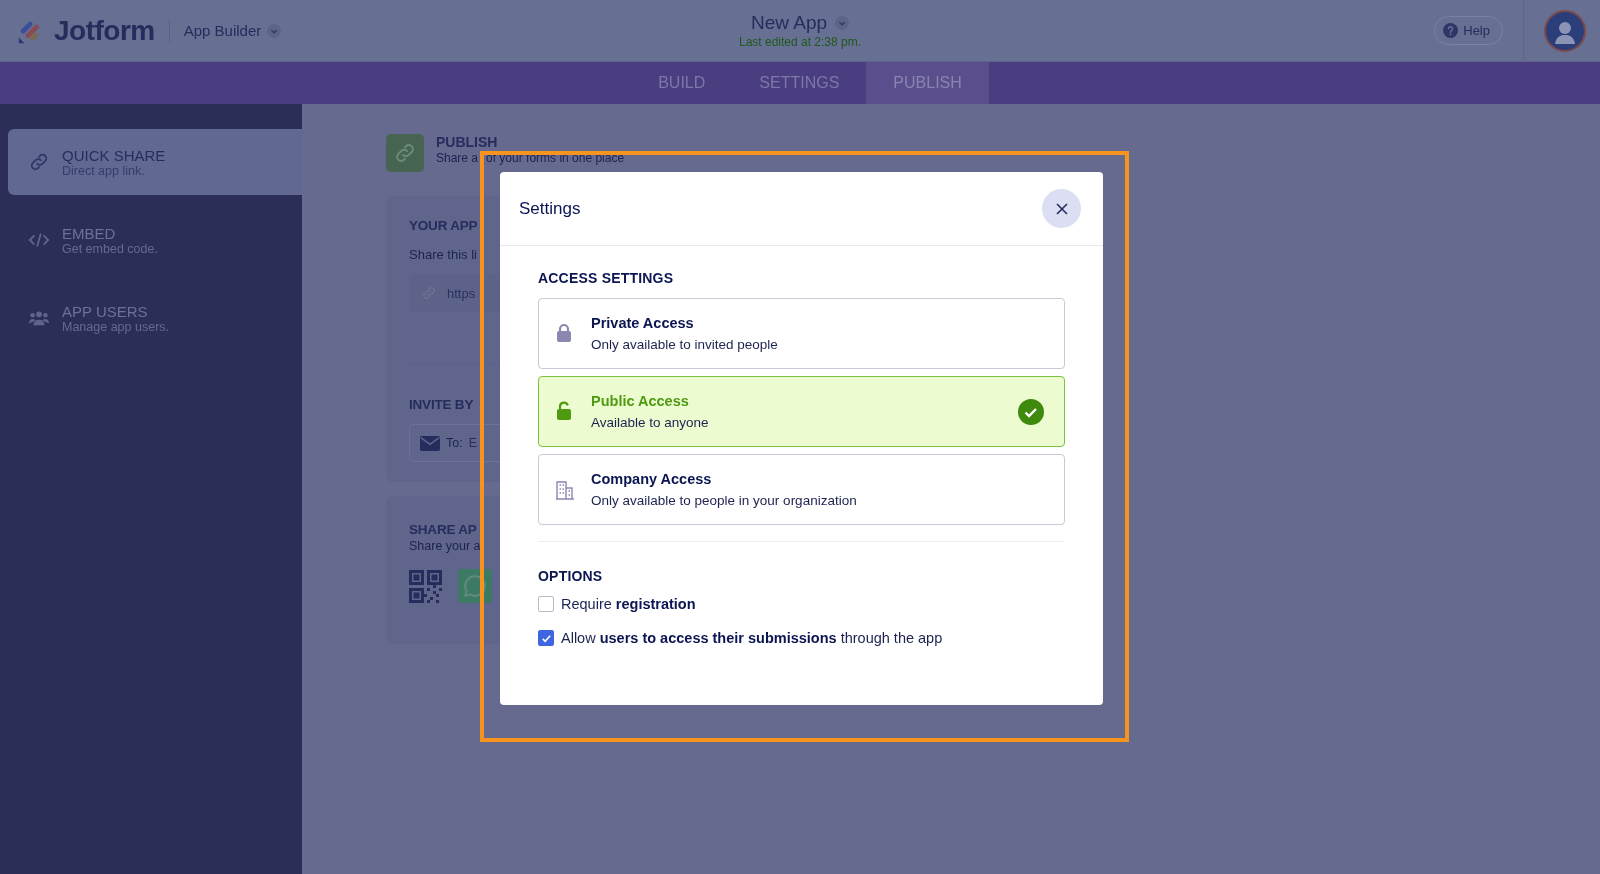 This screenshot has height=874, width=1600. What do you see at coordinates (104, 30) in the screenshot?
I see `logo-wordmark: Jotform` at bounding box center [104, 30].